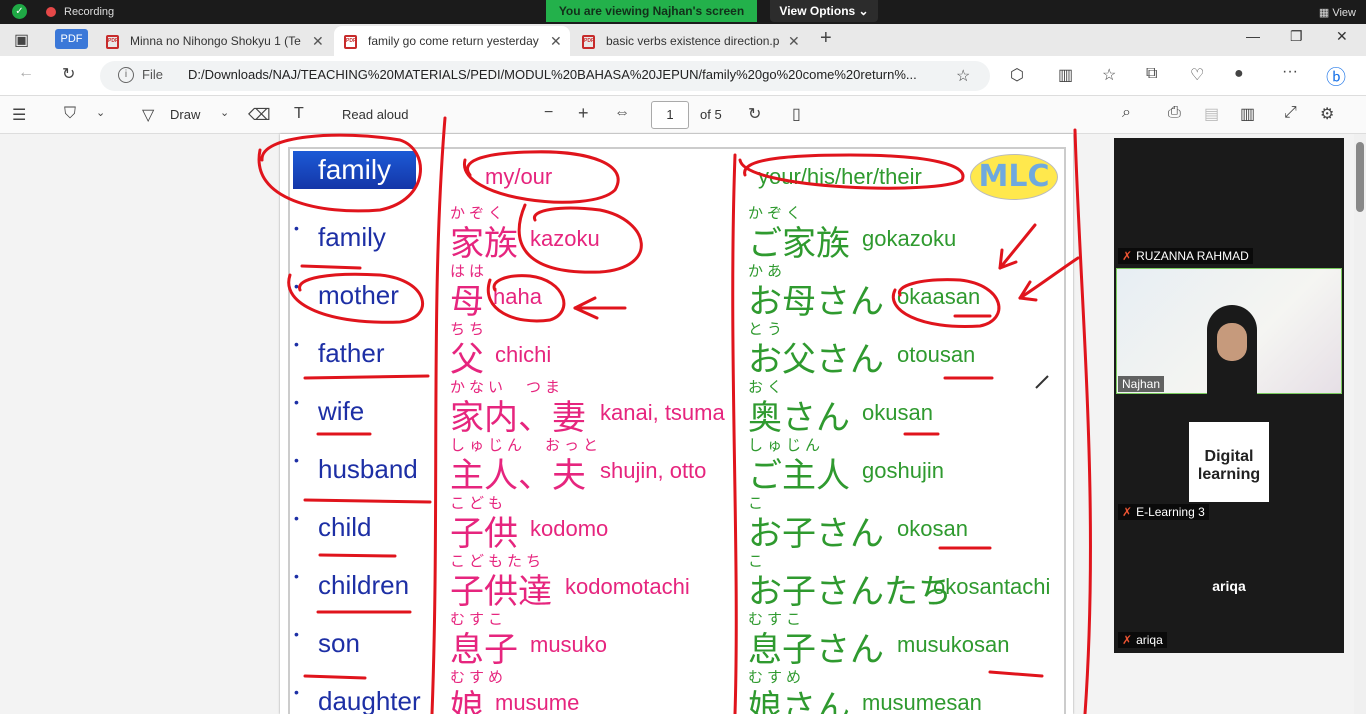 Image resolution: width=1366 pixels, height=714 pixels. Describe the element at coordinates (375, 114) in the screenshot. I see `read-aloud-button: Read aloud` at that location.